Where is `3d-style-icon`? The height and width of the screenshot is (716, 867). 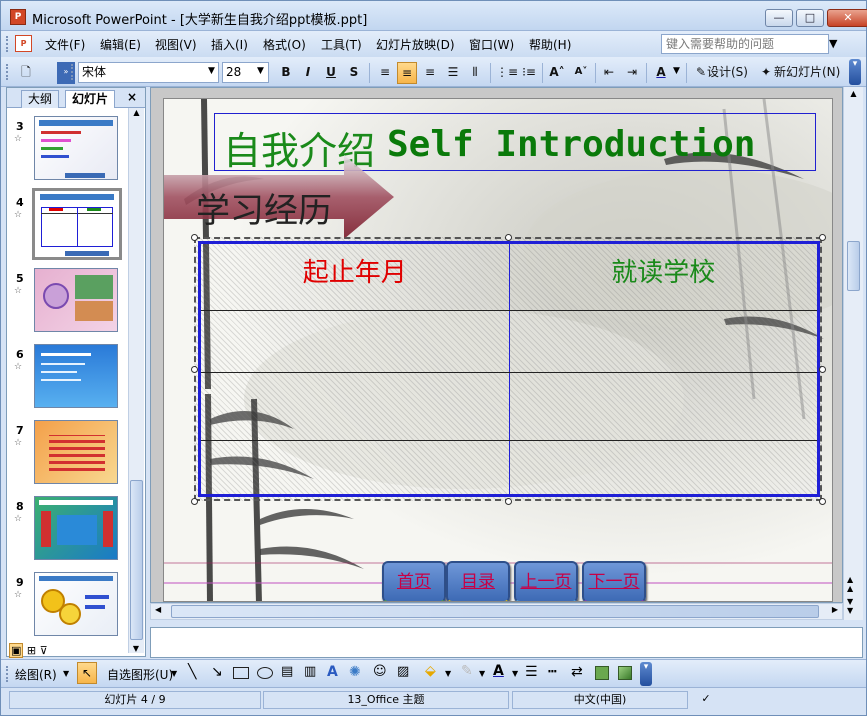 3d-style-icon is located at coordinates (625, 673).